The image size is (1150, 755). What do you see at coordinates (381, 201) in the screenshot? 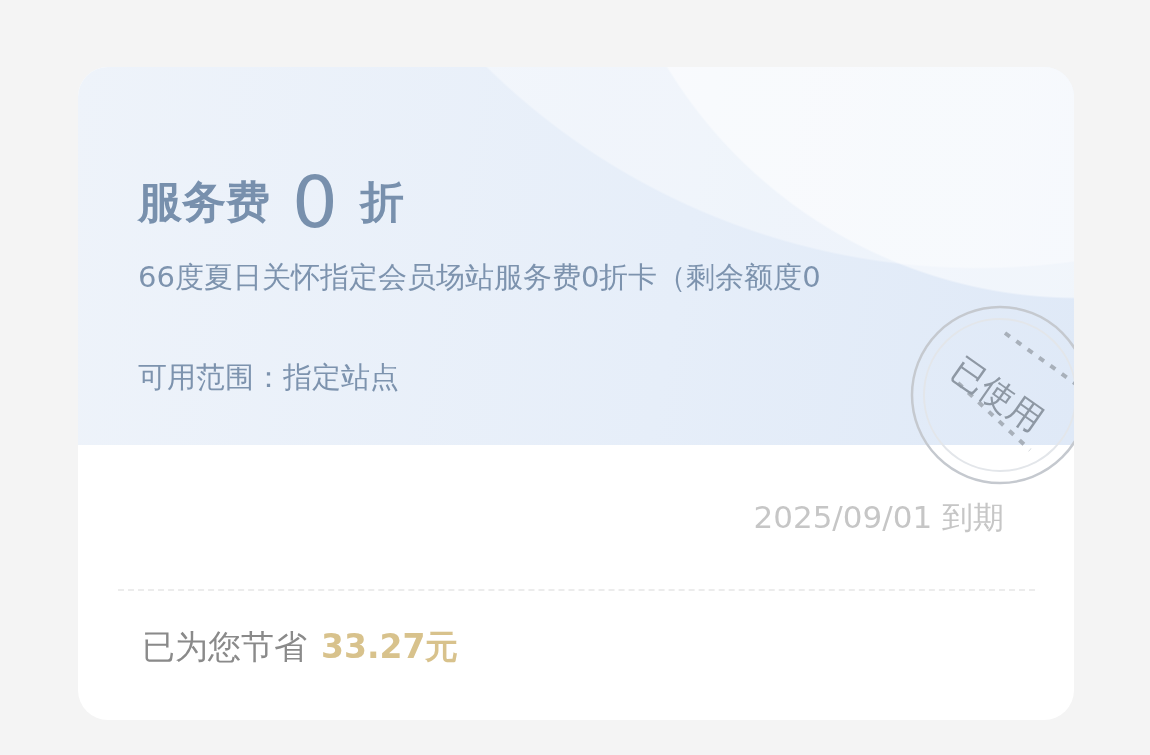
I see `discount-unit: 折` at bounding box center [381, 201].